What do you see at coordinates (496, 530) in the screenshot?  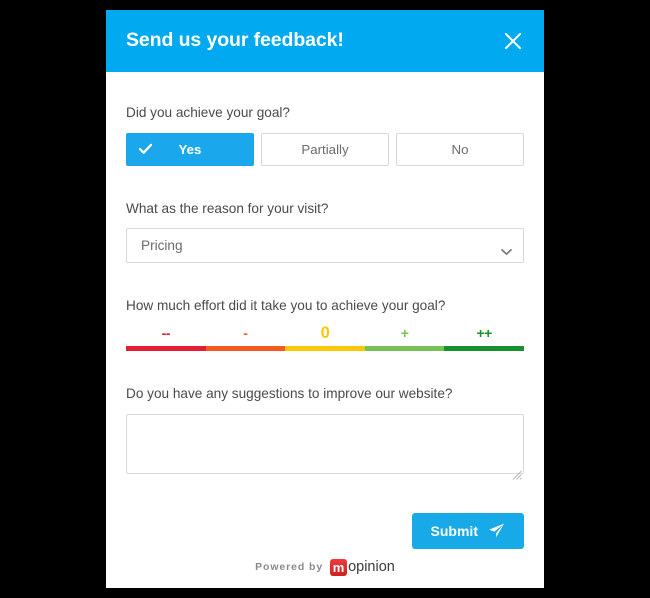 I see `paper-plane-icon` at bounding box center [496, 530].